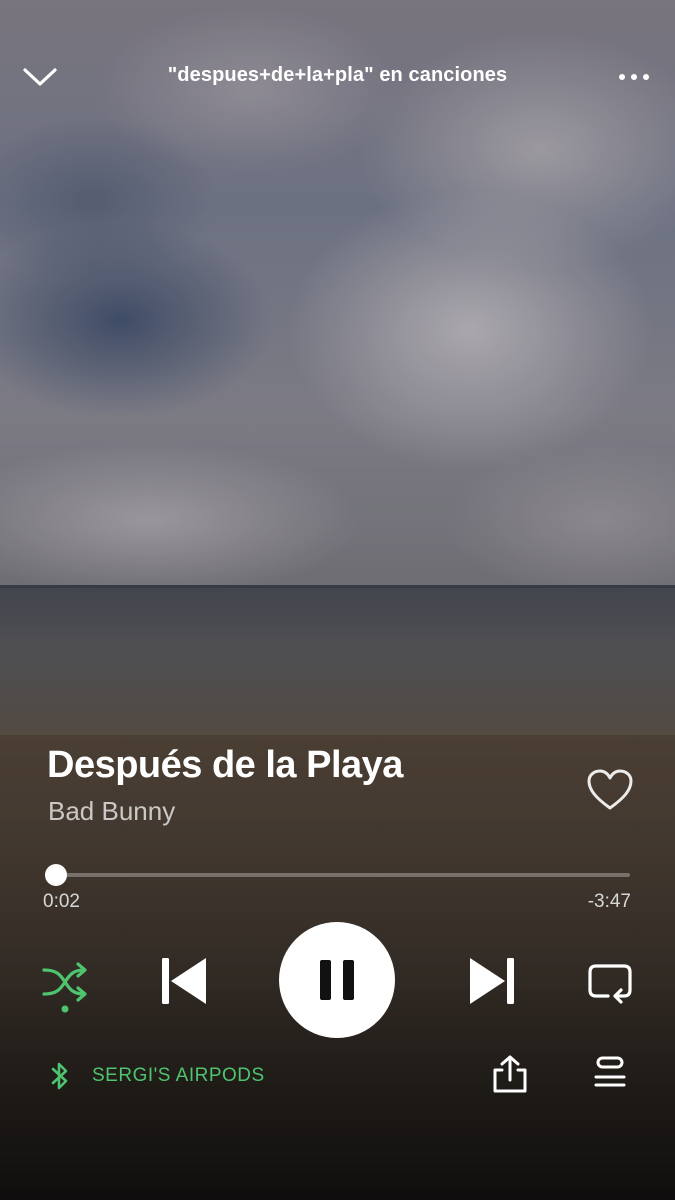 The width and height of the screenshot is (675, 1200). I want to click on previous-icon, so click(184, 981).